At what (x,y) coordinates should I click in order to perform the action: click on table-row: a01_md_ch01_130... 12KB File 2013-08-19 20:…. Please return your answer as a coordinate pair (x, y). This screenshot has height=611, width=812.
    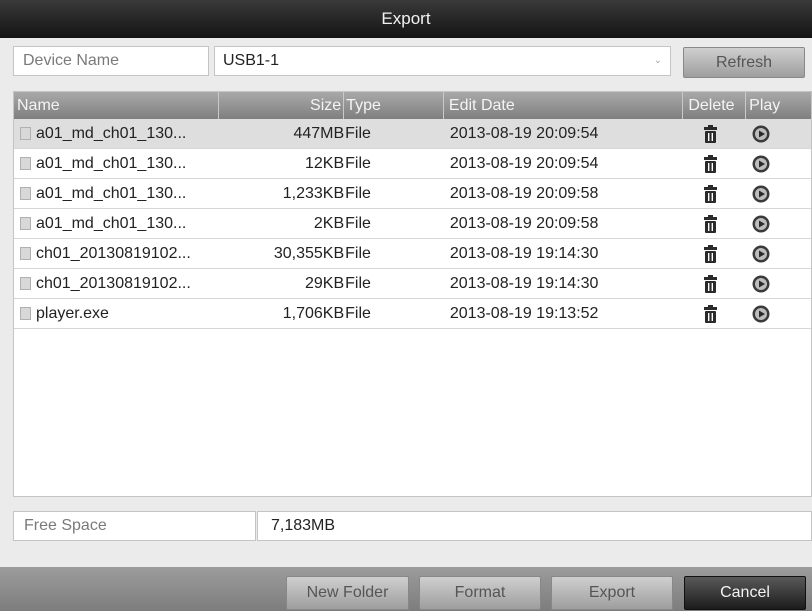
    Looking at the image, I should click on (412, 164).